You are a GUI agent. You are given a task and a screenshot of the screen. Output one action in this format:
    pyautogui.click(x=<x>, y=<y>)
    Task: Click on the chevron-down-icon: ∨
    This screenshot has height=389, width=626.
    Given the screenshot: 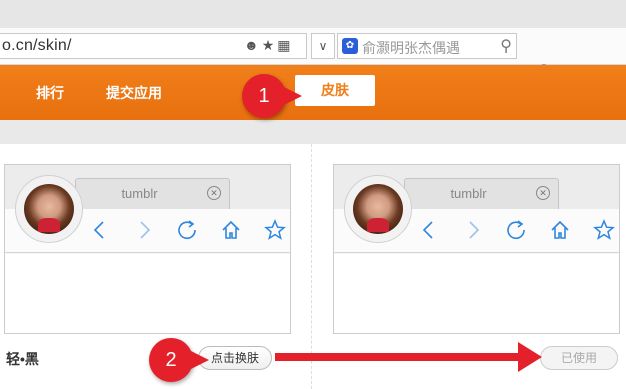 What is the action you would take?
    pyautogui.click(x=323, y=46)
    